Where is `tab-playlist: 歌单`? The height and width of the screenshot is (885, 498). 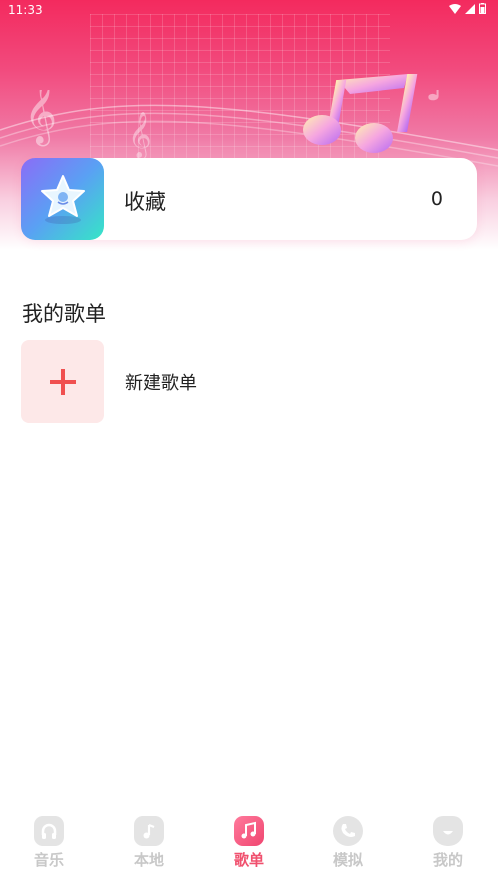 tab-playlist: 歌单 is located at coordinates (249, 847).